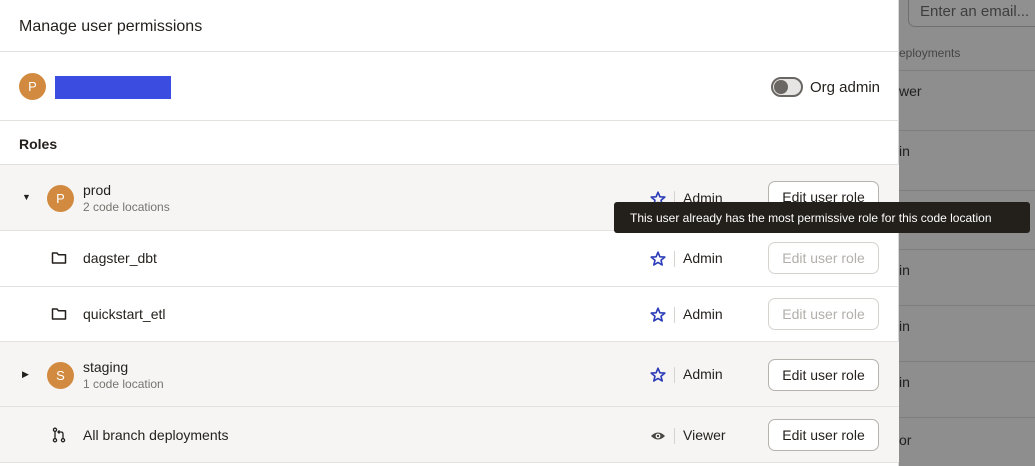 This screenshot has height=466, width=1035. Describe the element at coordinates (658, 436) in the screenshot. I see `eye-icon` at that location.